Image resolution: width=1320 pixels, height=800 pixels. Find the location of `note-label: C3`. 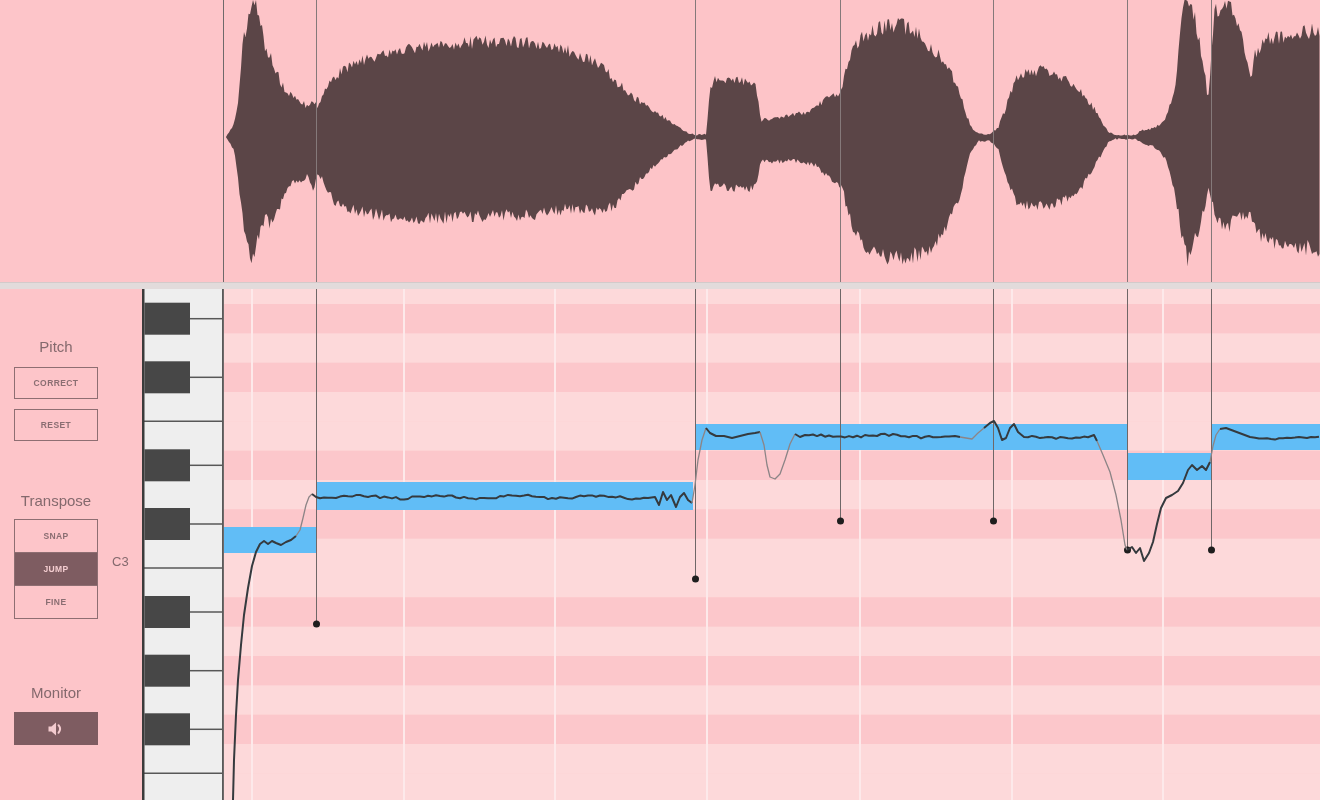

note-label: C3 is located at coordinates (120, 562).